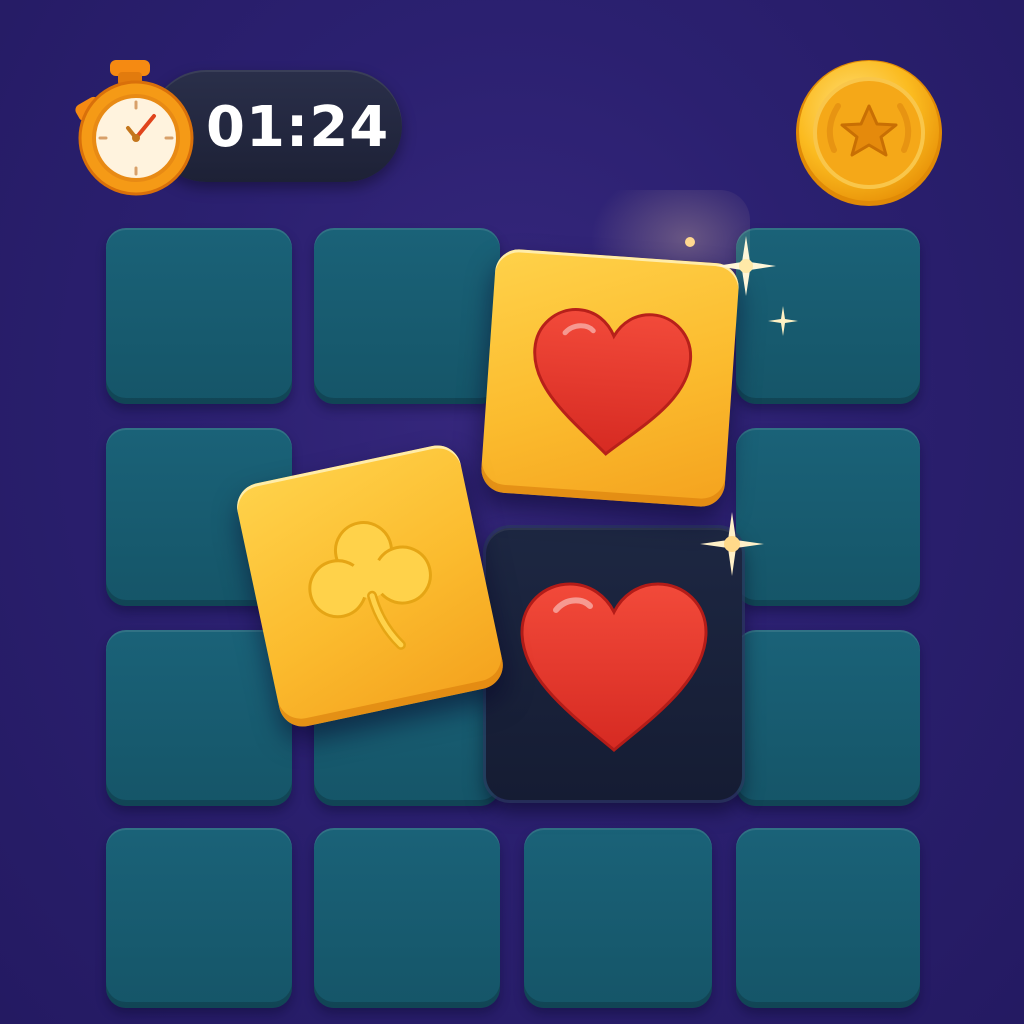 Image resolution: width=1024 pixels, height=1024 pixels. I want to click on star-coin-icon, so click(869, 133).